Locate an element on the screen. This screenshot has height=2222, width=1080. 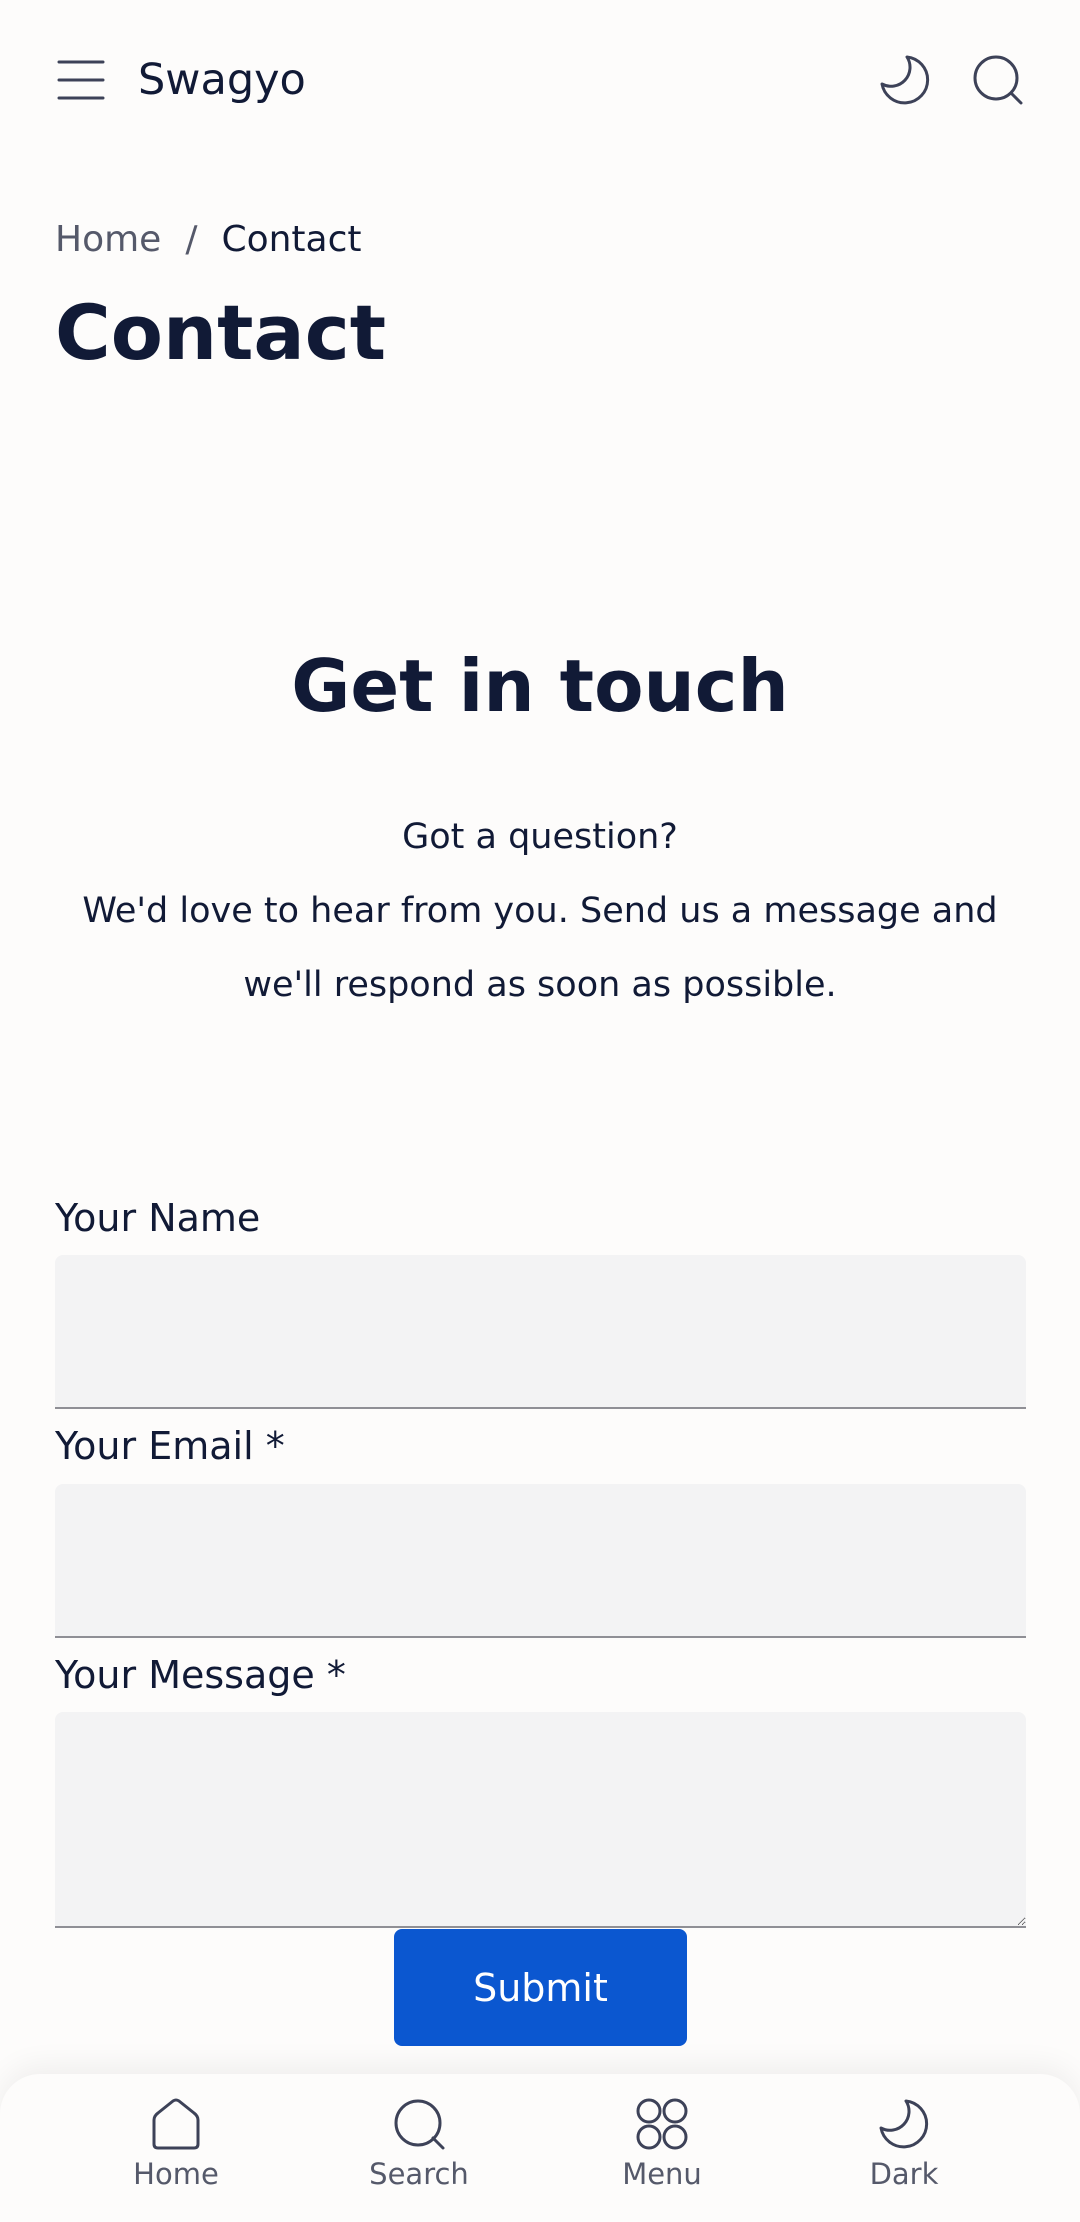
menu-button is located at coordinates (83, 80).